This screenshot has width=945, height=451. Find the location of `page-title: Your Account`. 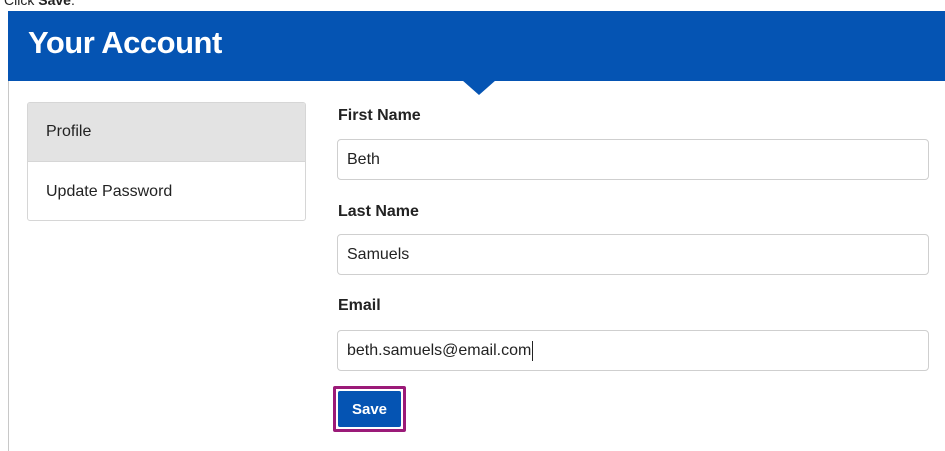

page-title: Your Account is located at coordinates (125, 42).